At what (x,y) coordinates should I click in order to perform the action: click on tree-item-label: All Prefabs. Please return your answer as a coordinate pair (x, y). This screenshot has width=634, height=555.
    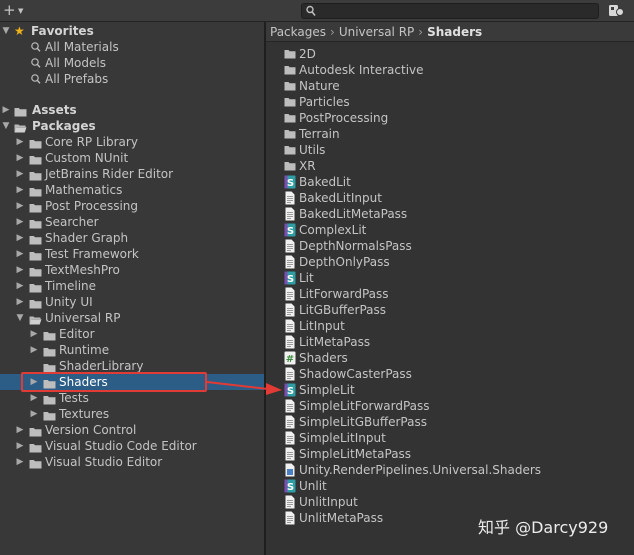
    Looking at the image, I should click on (77, 79).